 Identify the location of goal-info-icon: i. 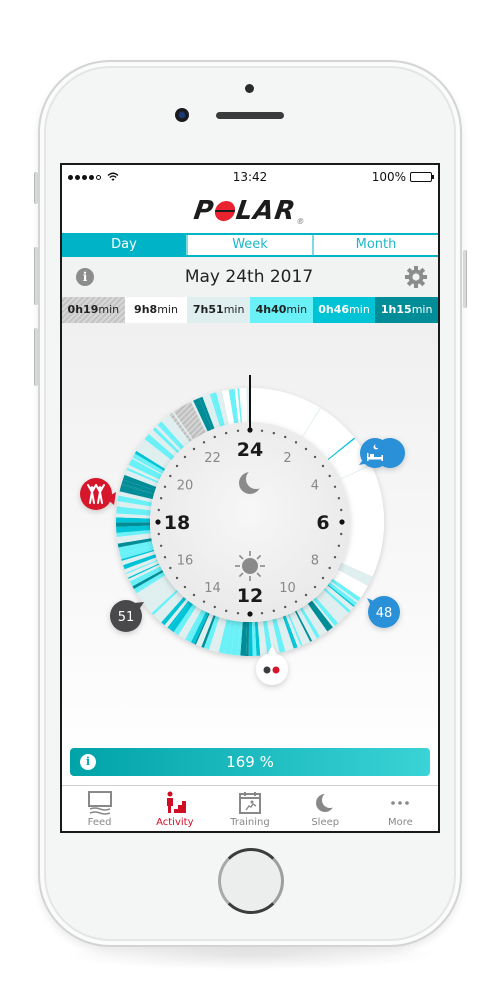
(88, 762).